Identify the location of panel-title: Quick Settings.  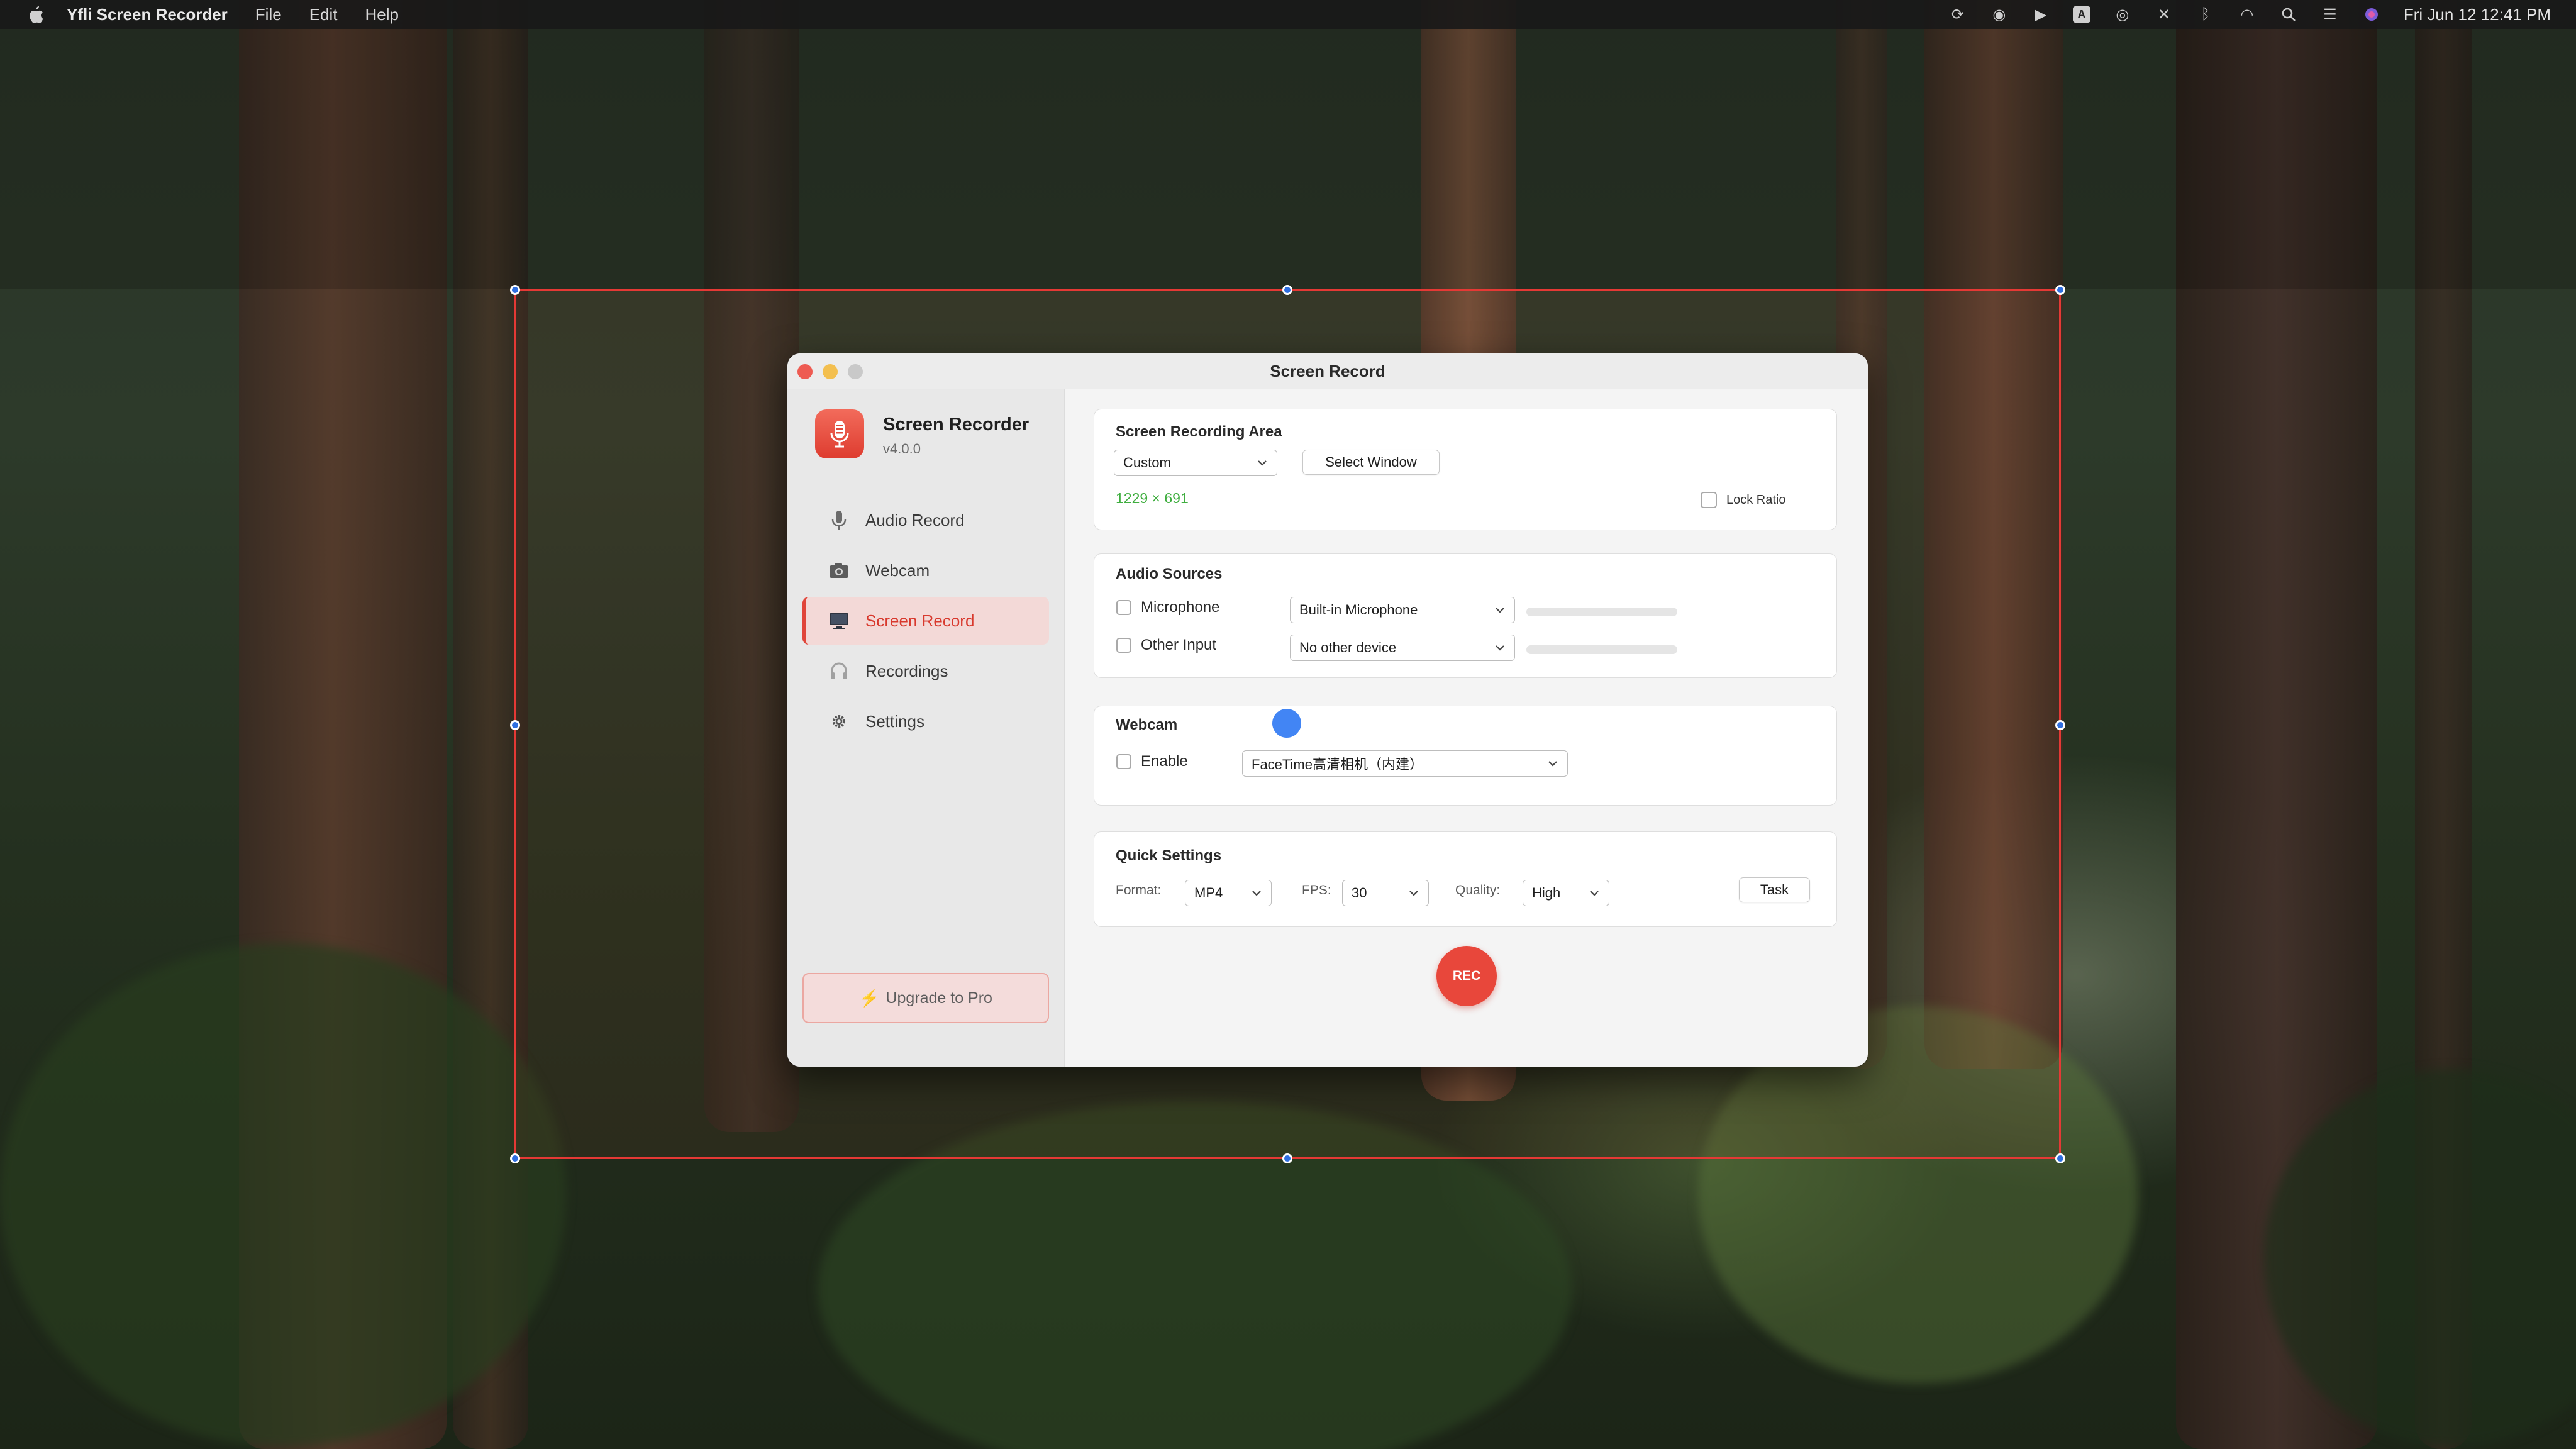
(1169, 855).